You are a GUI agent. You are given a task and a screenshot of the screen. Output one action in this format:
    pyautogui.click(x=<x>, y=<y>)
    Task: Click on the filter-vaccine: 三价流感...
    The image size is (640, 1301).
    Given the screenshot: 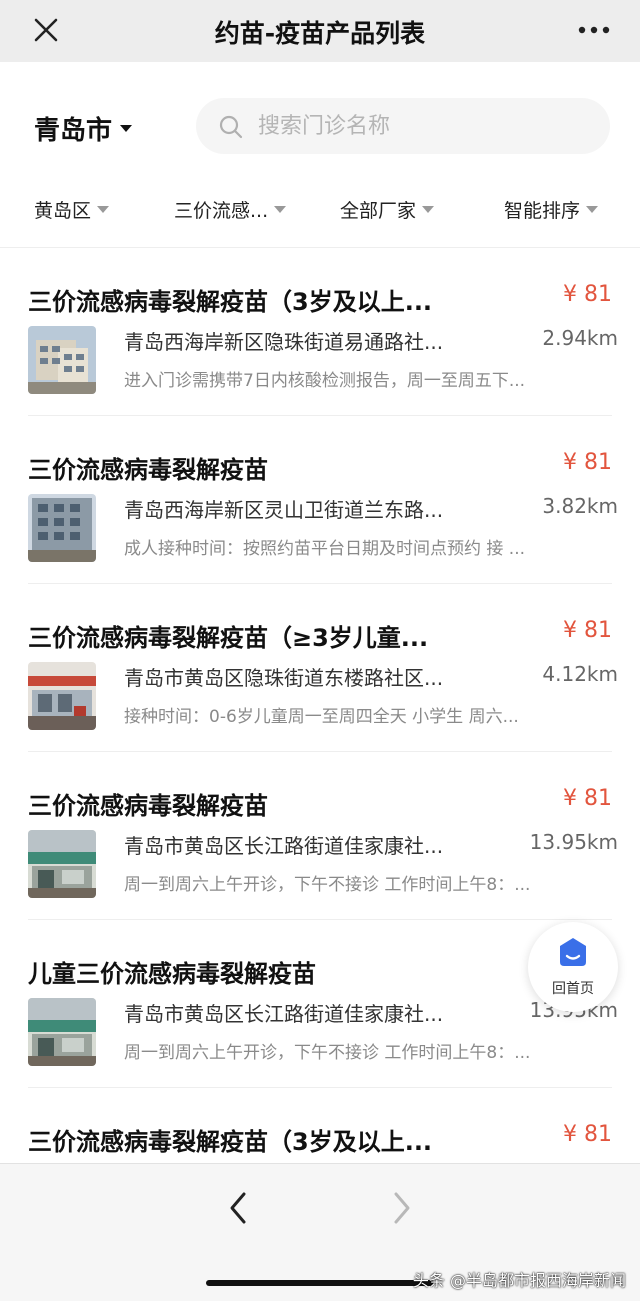 What is the action you would take?
    pyautogui.click(x=230, y=209)
    